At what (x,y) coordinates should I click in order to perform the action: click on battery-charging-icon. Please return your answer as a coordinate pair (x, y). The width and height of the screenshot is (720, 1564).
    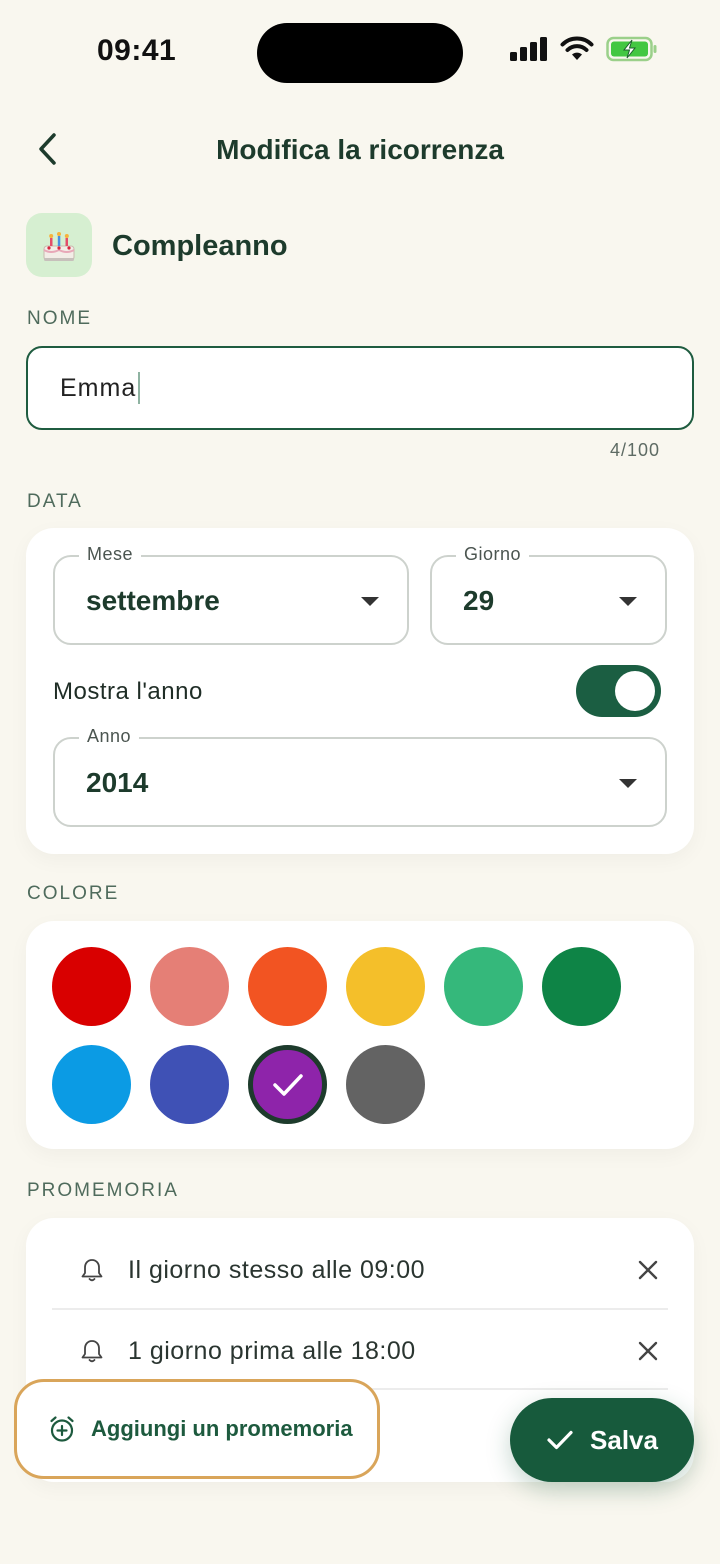
    Looking at the image, I should click on (631, 49).